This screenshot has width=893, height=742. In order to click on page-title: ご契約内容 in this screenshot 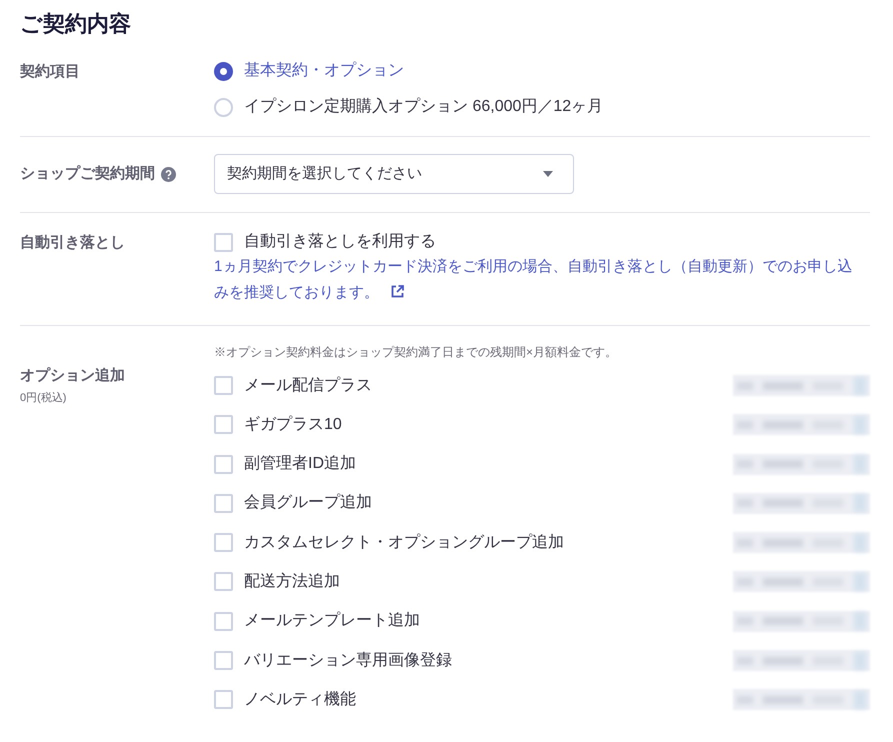, I will do `click(76, 24)`.